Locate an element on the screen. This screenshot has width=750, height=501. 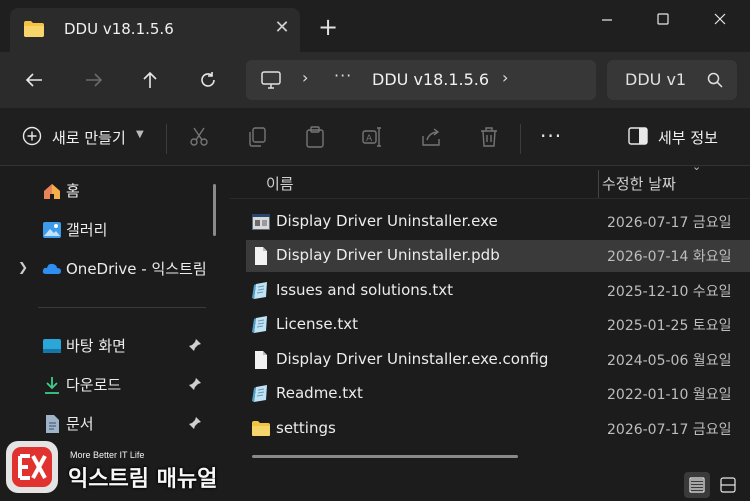
breadcrumb-current: DDU v18.1.5.6 is located at coordinates (430, 79).